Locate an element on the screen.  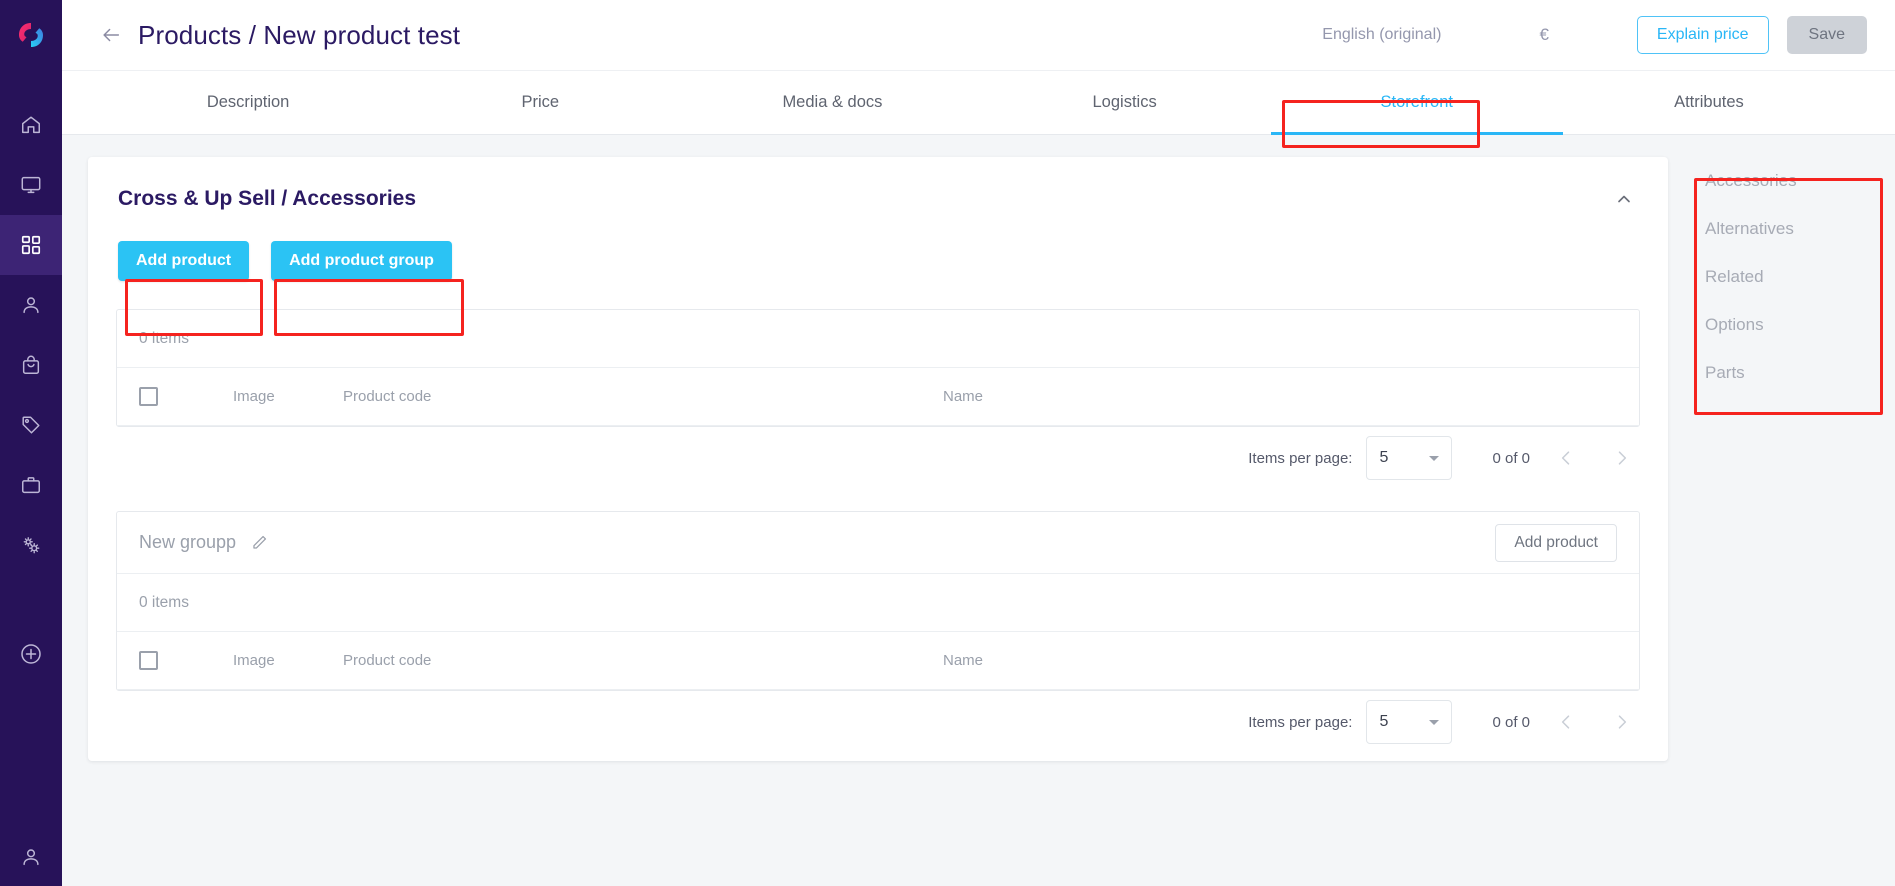
sidebar-item-settings is located at coordinates (31, 545).